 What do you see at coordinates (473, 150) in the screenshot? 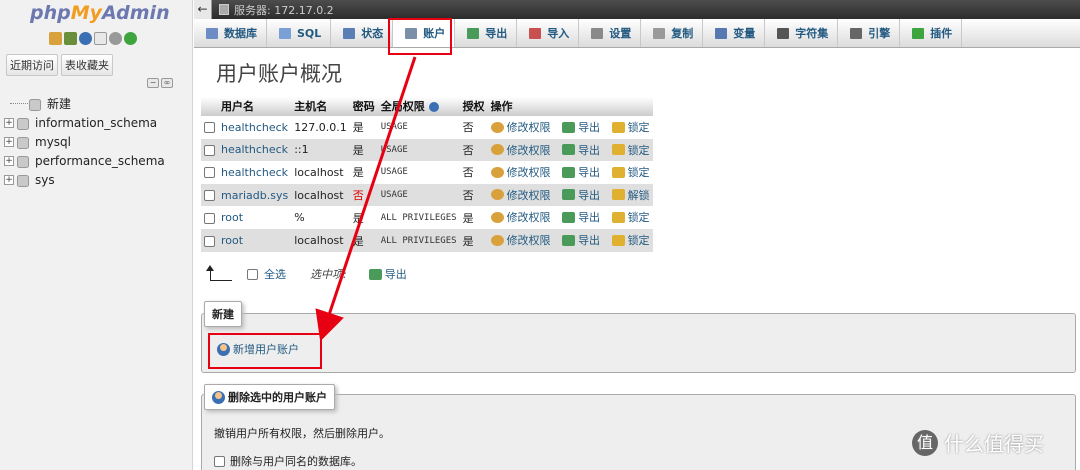
I see `grant-cell: 否` at bounding box center [473, 150].